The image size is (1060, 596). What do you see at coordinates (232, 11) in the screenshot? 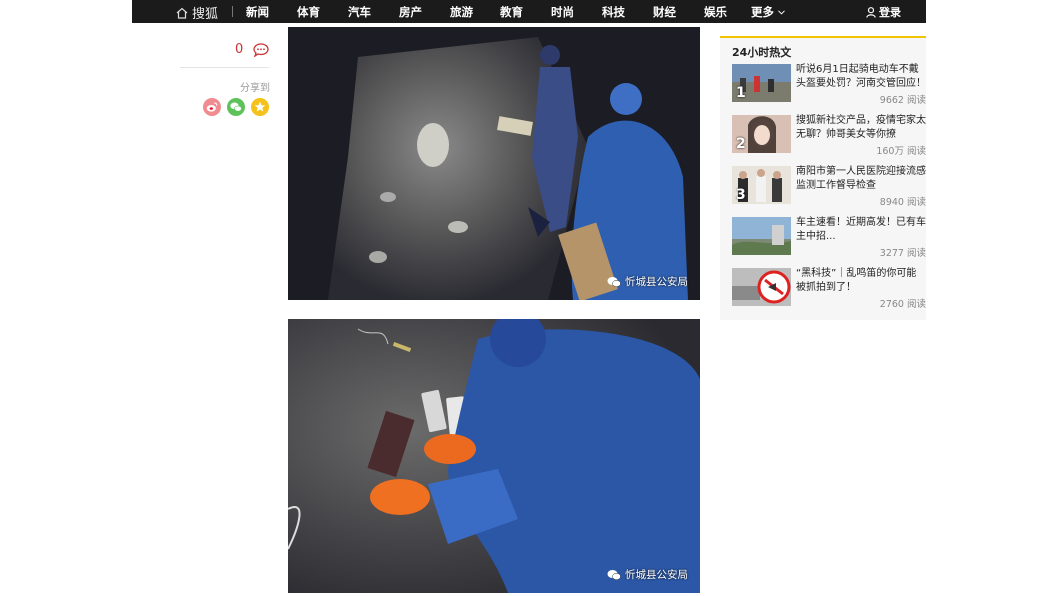
I see `brand-divider` at bounding box center [232, 11].